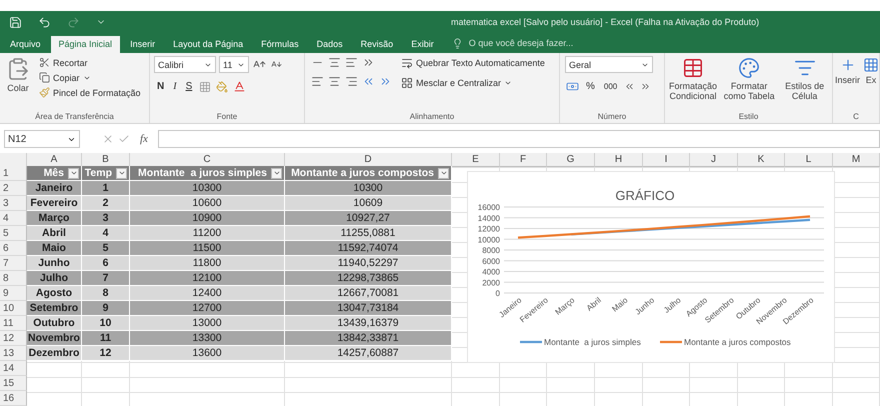 The width and height of the screenshot is (880, 406). Describe the element at coordinates (13, 308) in the screenshot. I see `row-number: 10` at that location.